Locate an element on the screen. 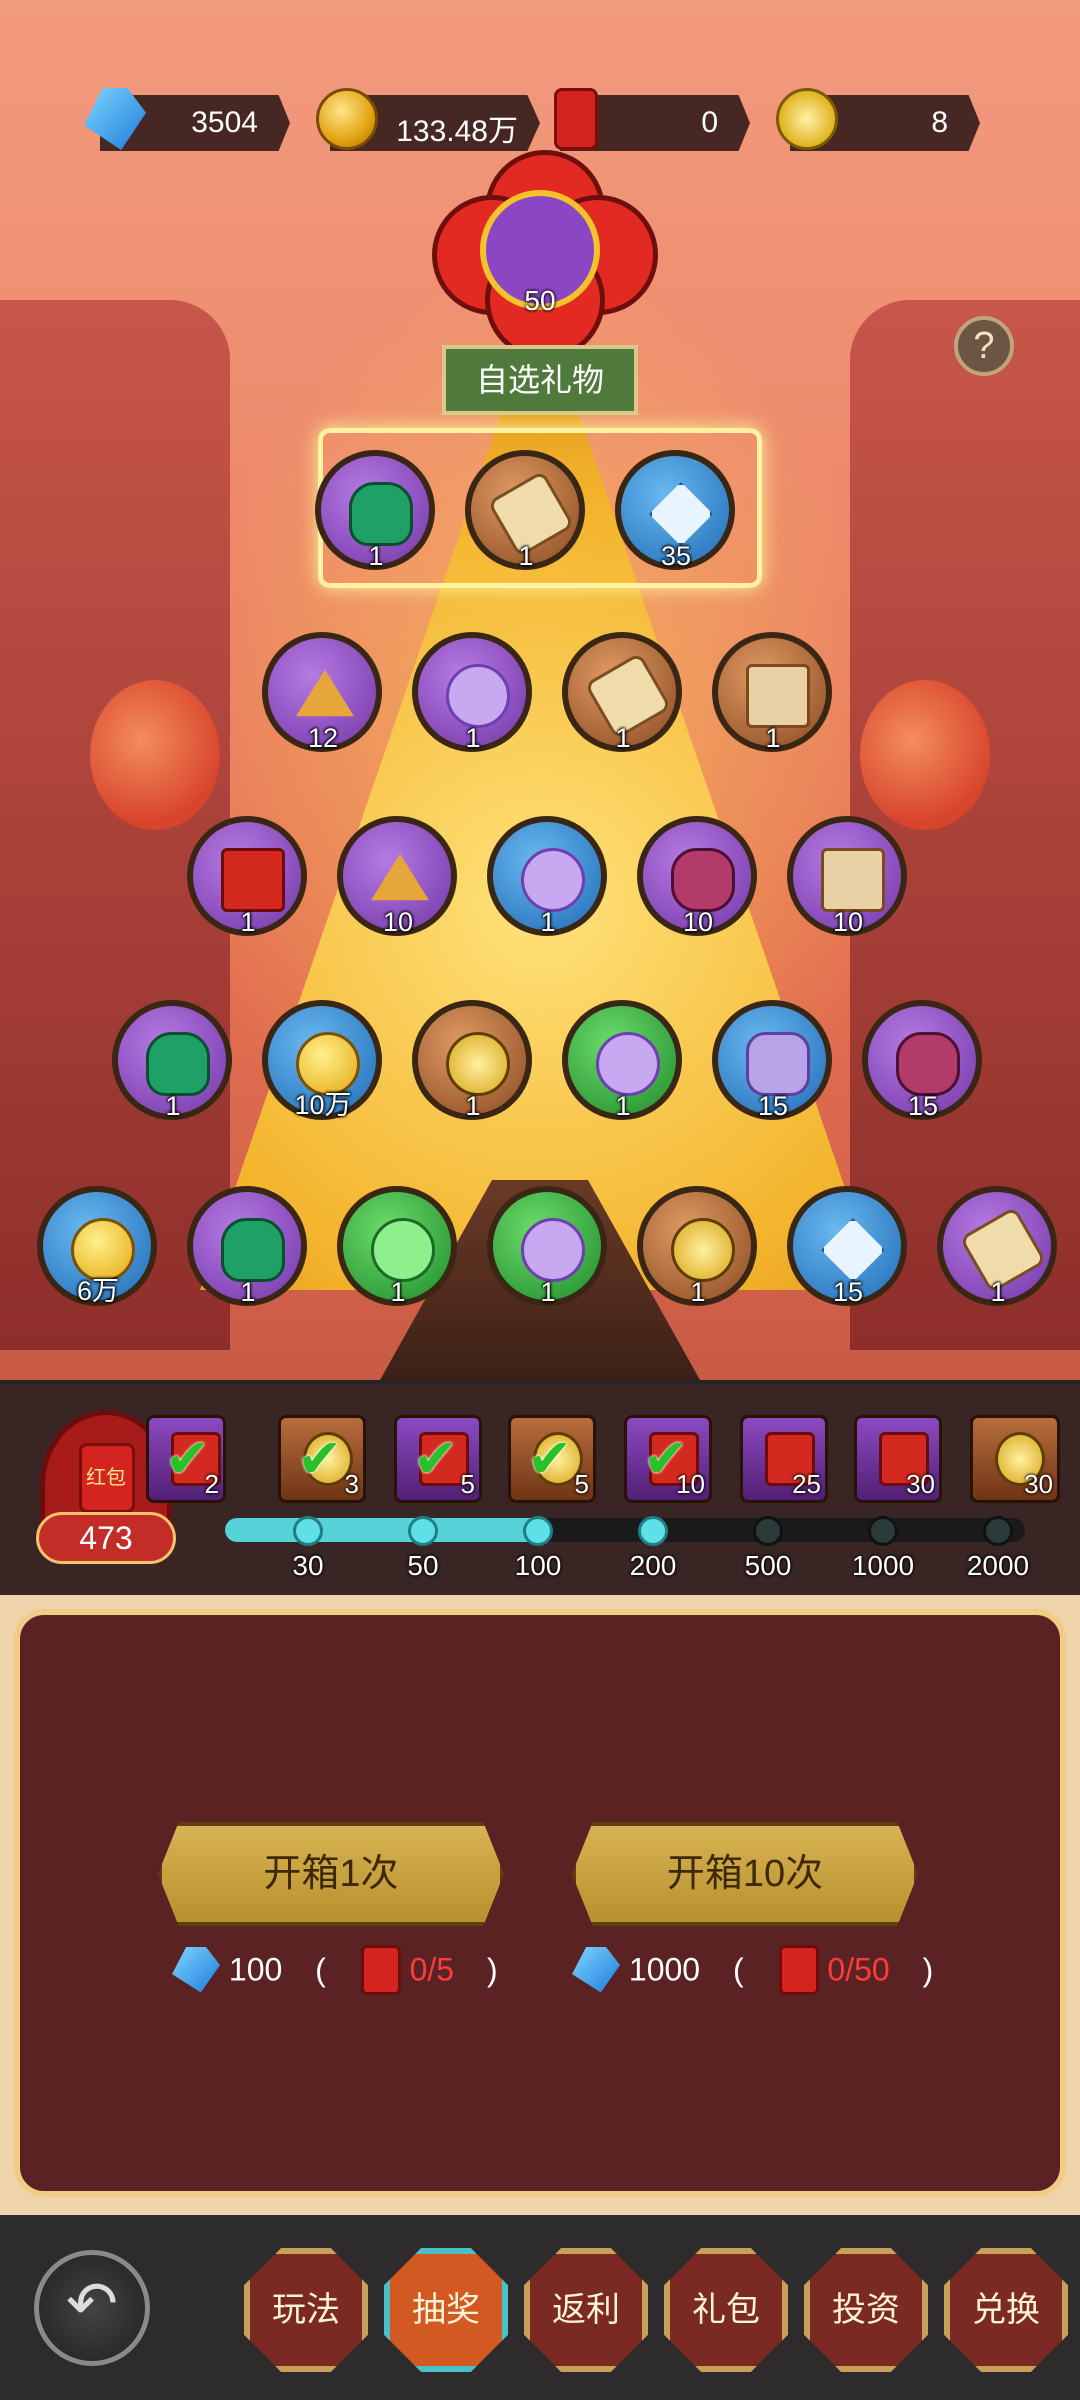  banner-icon is located at coordinates (853, 880).